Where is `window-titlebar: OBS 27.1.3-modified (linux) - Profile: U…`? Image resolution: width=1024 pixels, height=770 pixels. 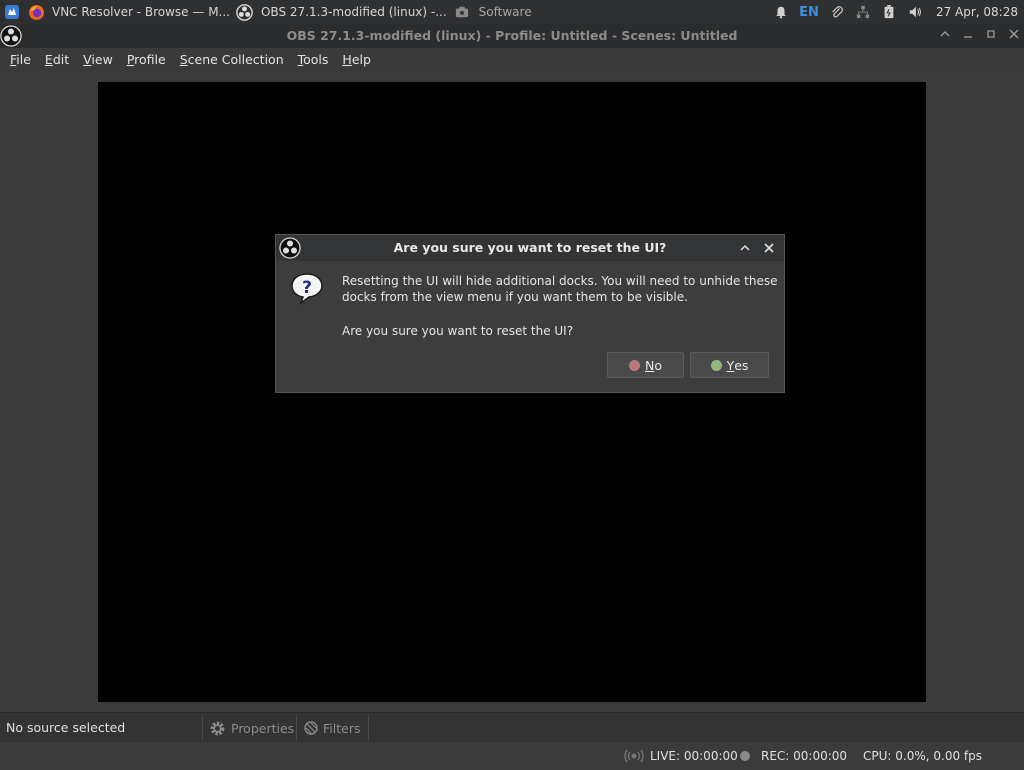 window-titlebar: OBS 27.1.3-modified (linux) - Profile: U… is located at coordinates (512, 36).